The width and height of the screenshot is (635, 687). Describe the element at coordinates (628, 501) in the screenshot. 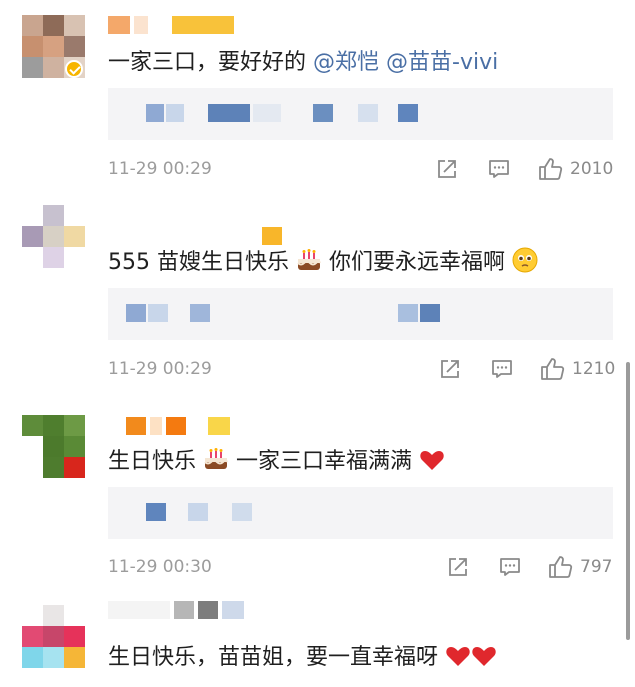

I see `scrollbar` at that location.